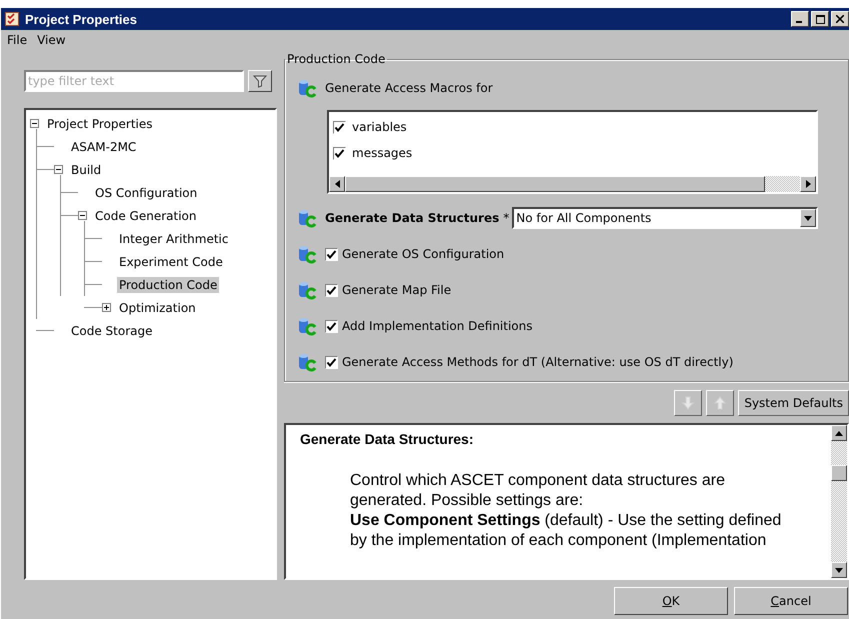 Image resolution: width=849 pixels, height=619 pixels. What do you see at coordinates (157, 308) in the screenshot?
I see `tree-item: Optimization` at bounding box center [157, 308].